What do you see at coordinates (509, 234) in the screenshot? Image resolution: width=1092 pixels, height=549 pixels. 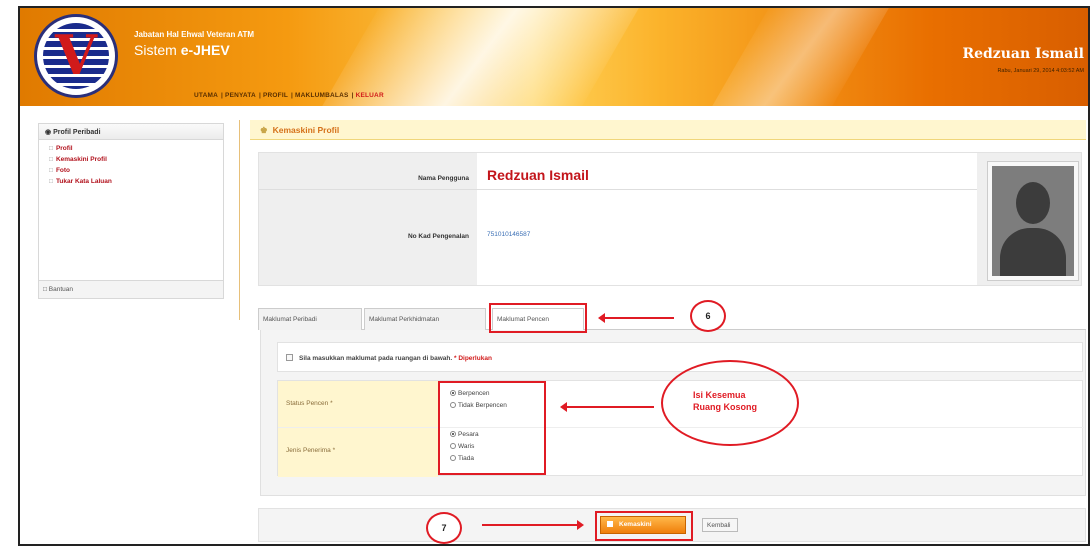 I see `id-value: 751010146587` at bounding box center [509, 234].